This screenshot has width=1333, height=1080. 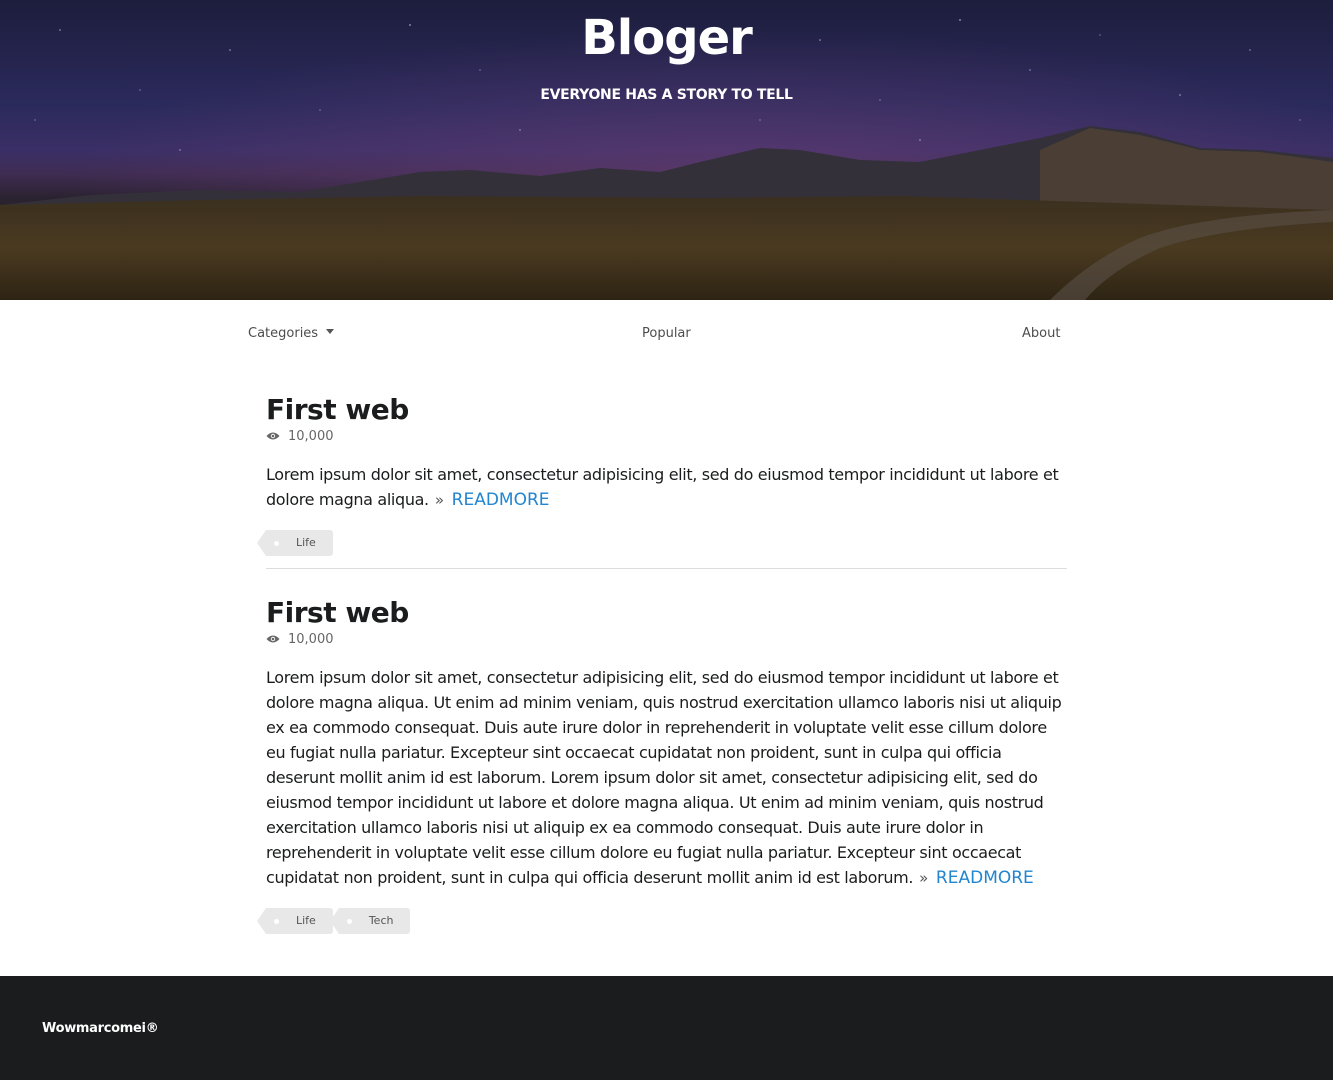 I want to click on main-nav: Categories Popular About, so click(x=666, y=334).